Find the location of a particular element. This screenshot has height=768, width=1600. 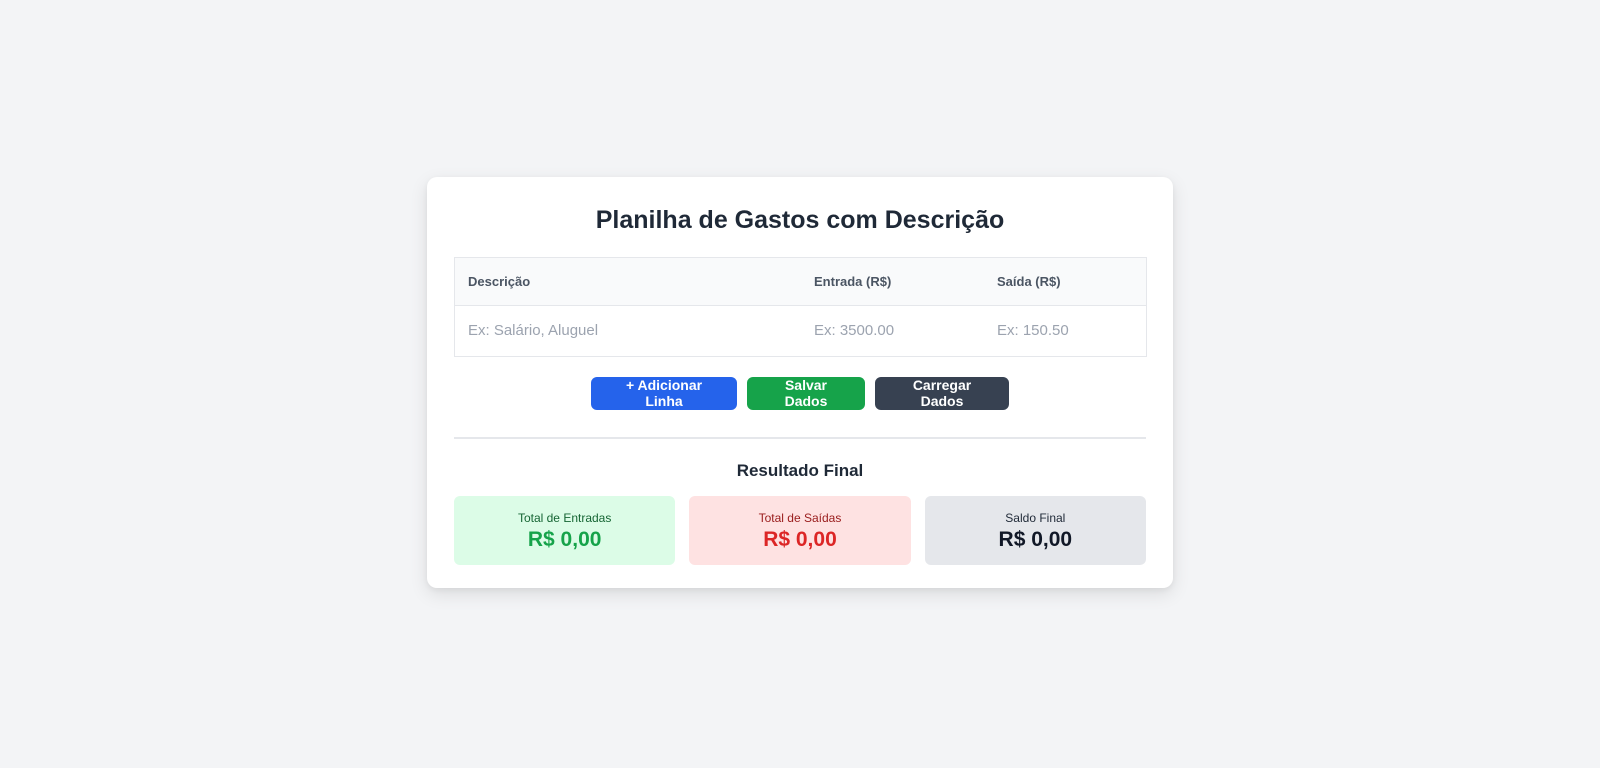

total-income-box: Total de Entradas R$ 0,00 is located at coordinates (565, 530).